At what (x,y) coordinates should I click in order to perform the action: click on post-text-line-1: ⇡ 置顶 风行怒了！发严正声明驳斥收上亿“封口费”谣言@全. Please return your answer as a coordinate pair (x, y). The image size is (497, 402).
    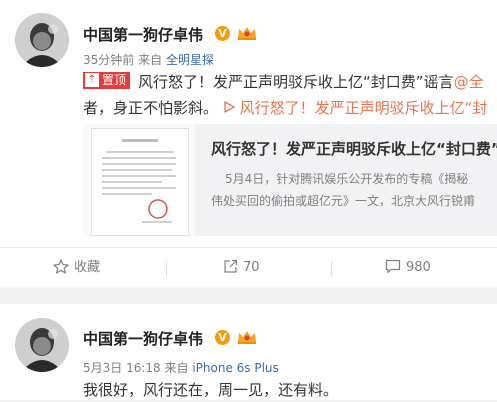
    Looking at the image, I should click on (283, 82).